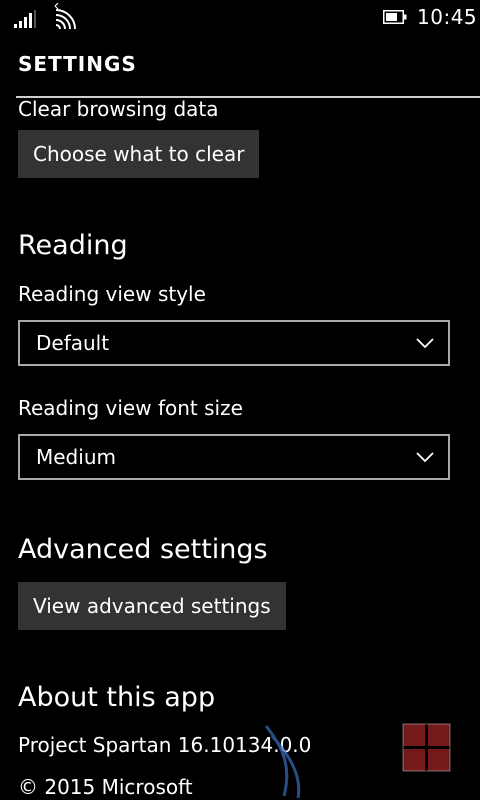  Describe the element at coordinates (117, 697) in the screenshot. I see `about-heading: About this app` at that location.